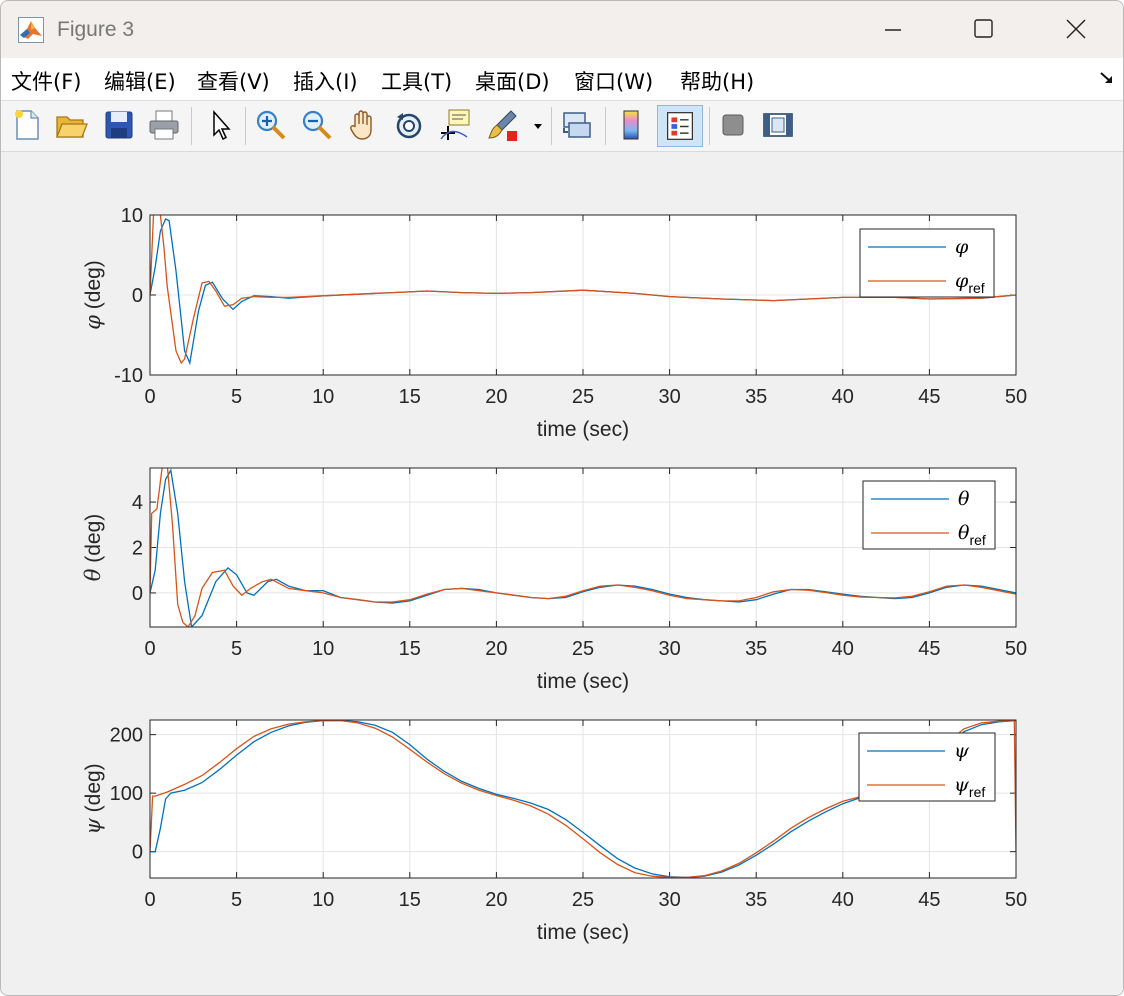 The width and height of the screenshot is (1124, 996). What do you see at coordinates (512, 81) in the screenshot?
I see `menu-desktop: 桌面(D)` at bounding box center [512, 81].